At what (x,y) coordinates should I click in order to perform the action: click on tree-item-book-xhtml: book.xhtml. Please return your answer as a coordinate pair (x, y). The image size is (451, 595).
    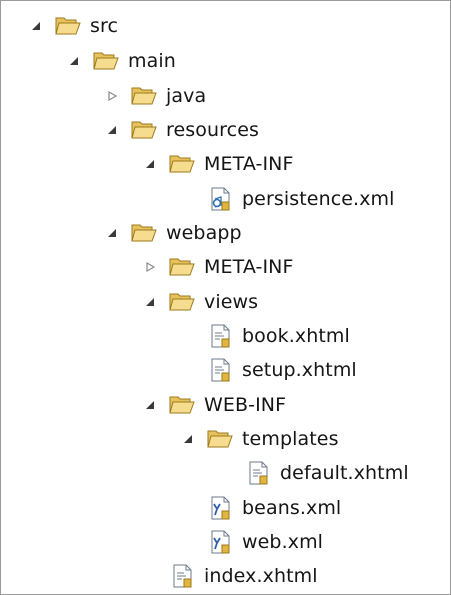
    Looking at the image, I should click on (264, 336).